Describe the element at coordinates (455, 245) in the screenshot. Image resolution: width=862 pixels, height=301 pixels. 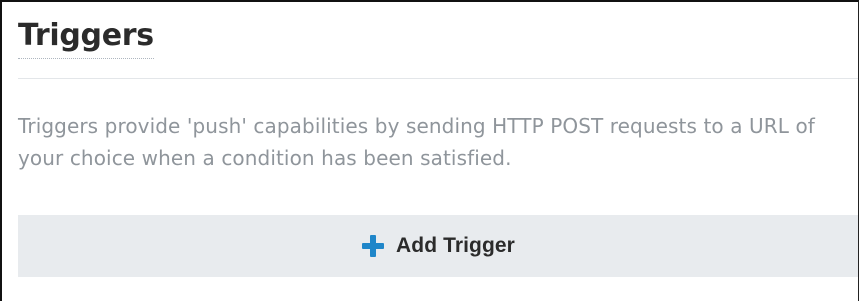
I see `add-trigger-label: Add Trigger` at that location.